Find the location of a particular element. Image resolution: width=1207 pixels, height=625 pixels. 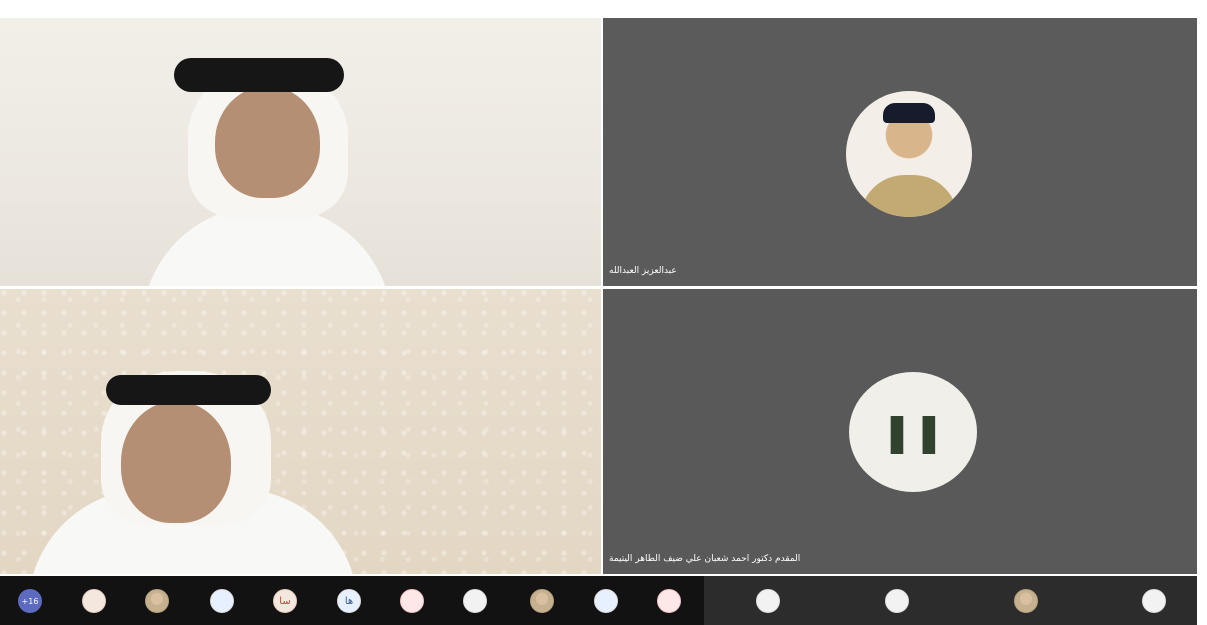

participant-chip: سا is located at coordinates (285, 601).